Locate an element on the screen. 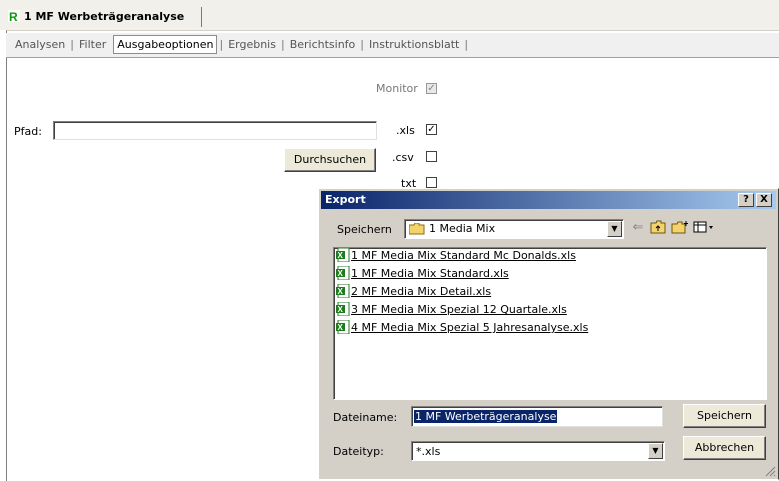  tab-instruktionsblatt: Instruktionsblatt is located at coordinates (414, 44).